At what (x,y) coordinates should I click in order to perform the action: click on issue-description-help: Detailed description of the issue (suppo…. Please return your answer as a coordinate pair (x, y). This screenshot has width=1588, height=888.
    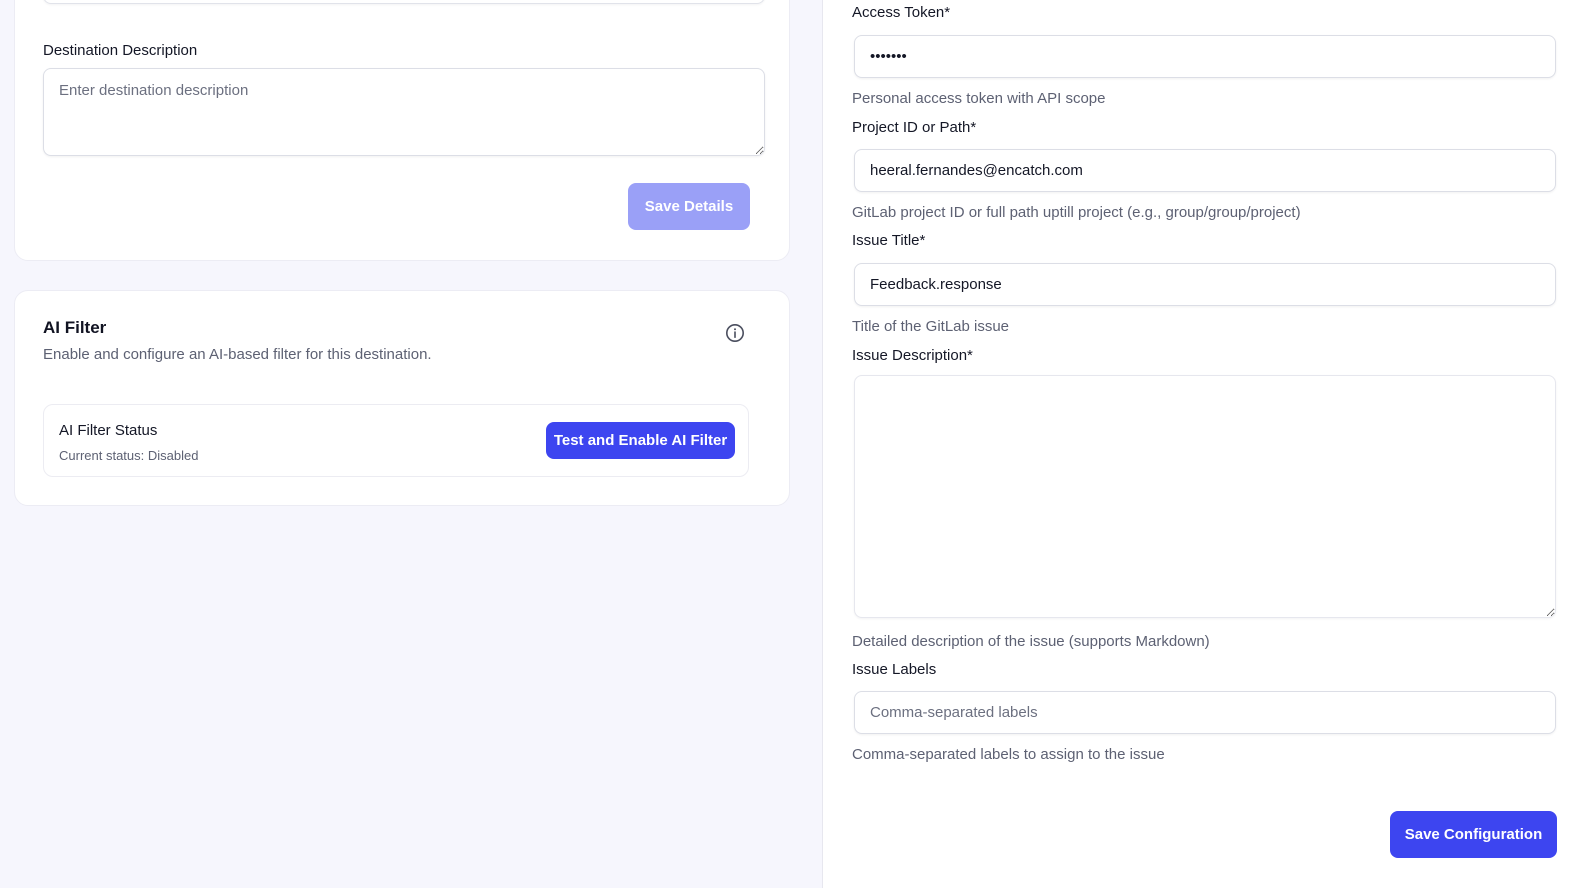
    Looking at the image, I should click on (1031, 641).